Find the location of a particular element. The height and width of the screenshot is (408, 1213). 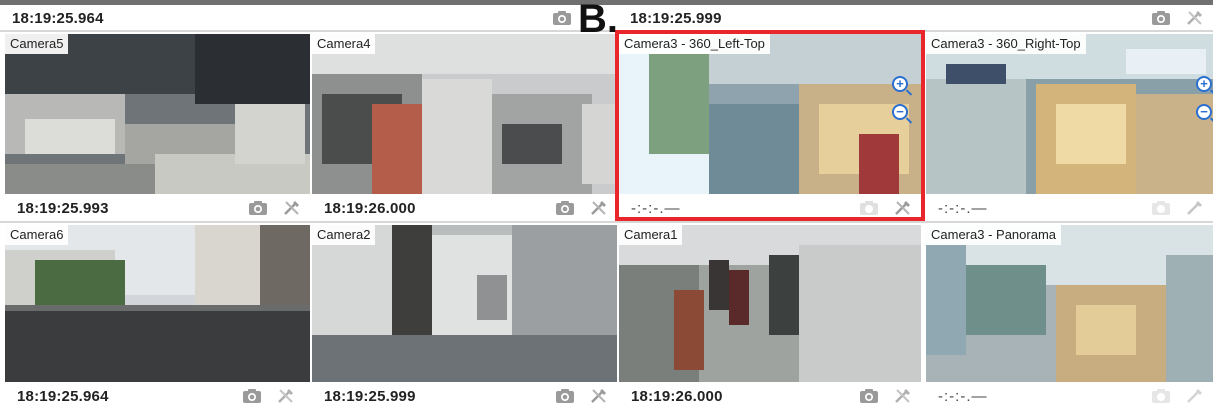

camera-label: Camera4 is located at coordinates (344, 44).